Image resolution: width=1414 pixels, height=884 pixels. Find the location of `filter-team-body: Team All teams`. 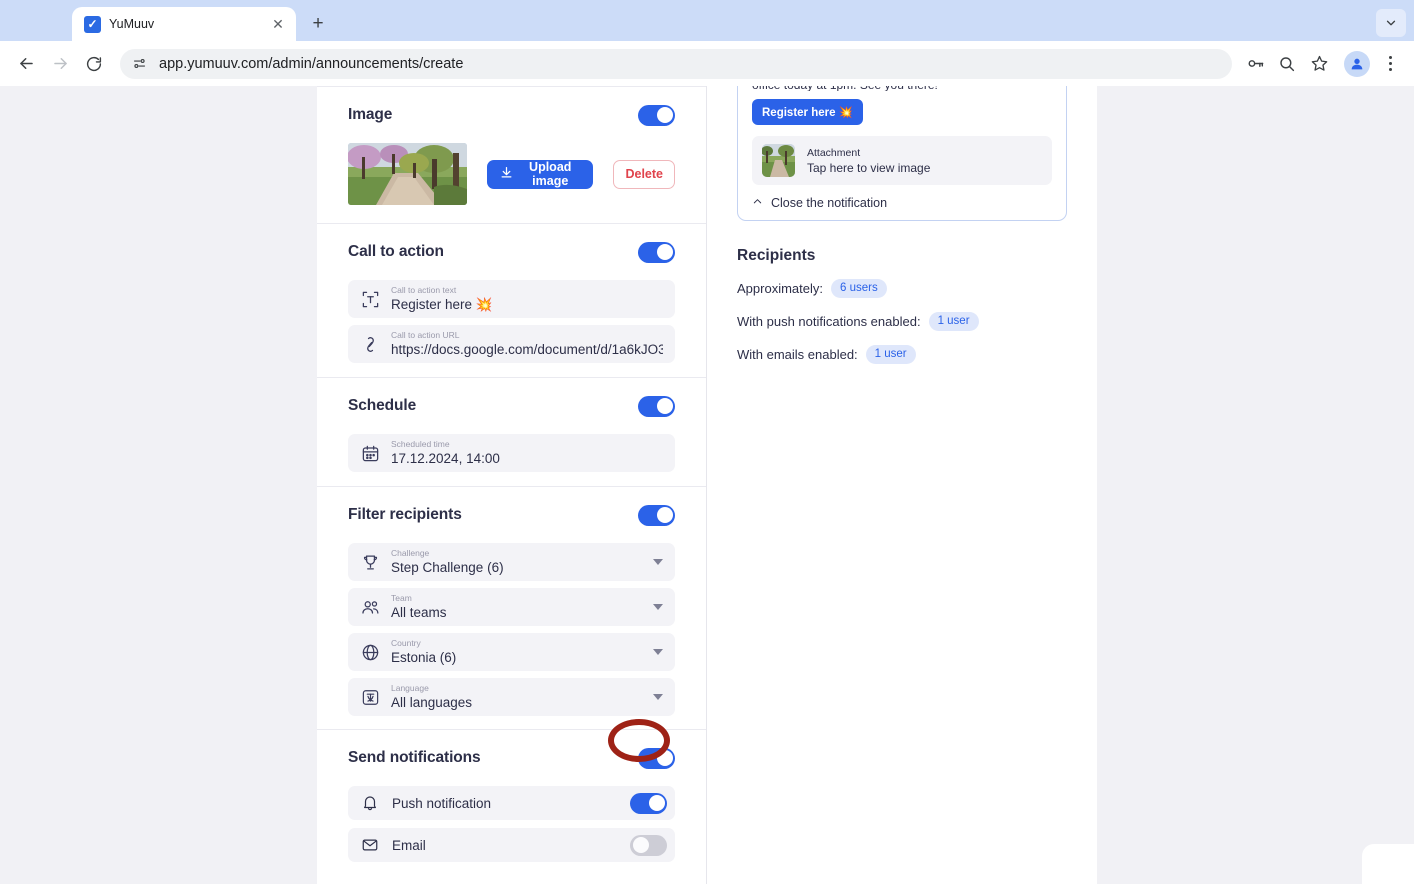

filter-team-body: Team All teams is located at coordinates (513, 607).